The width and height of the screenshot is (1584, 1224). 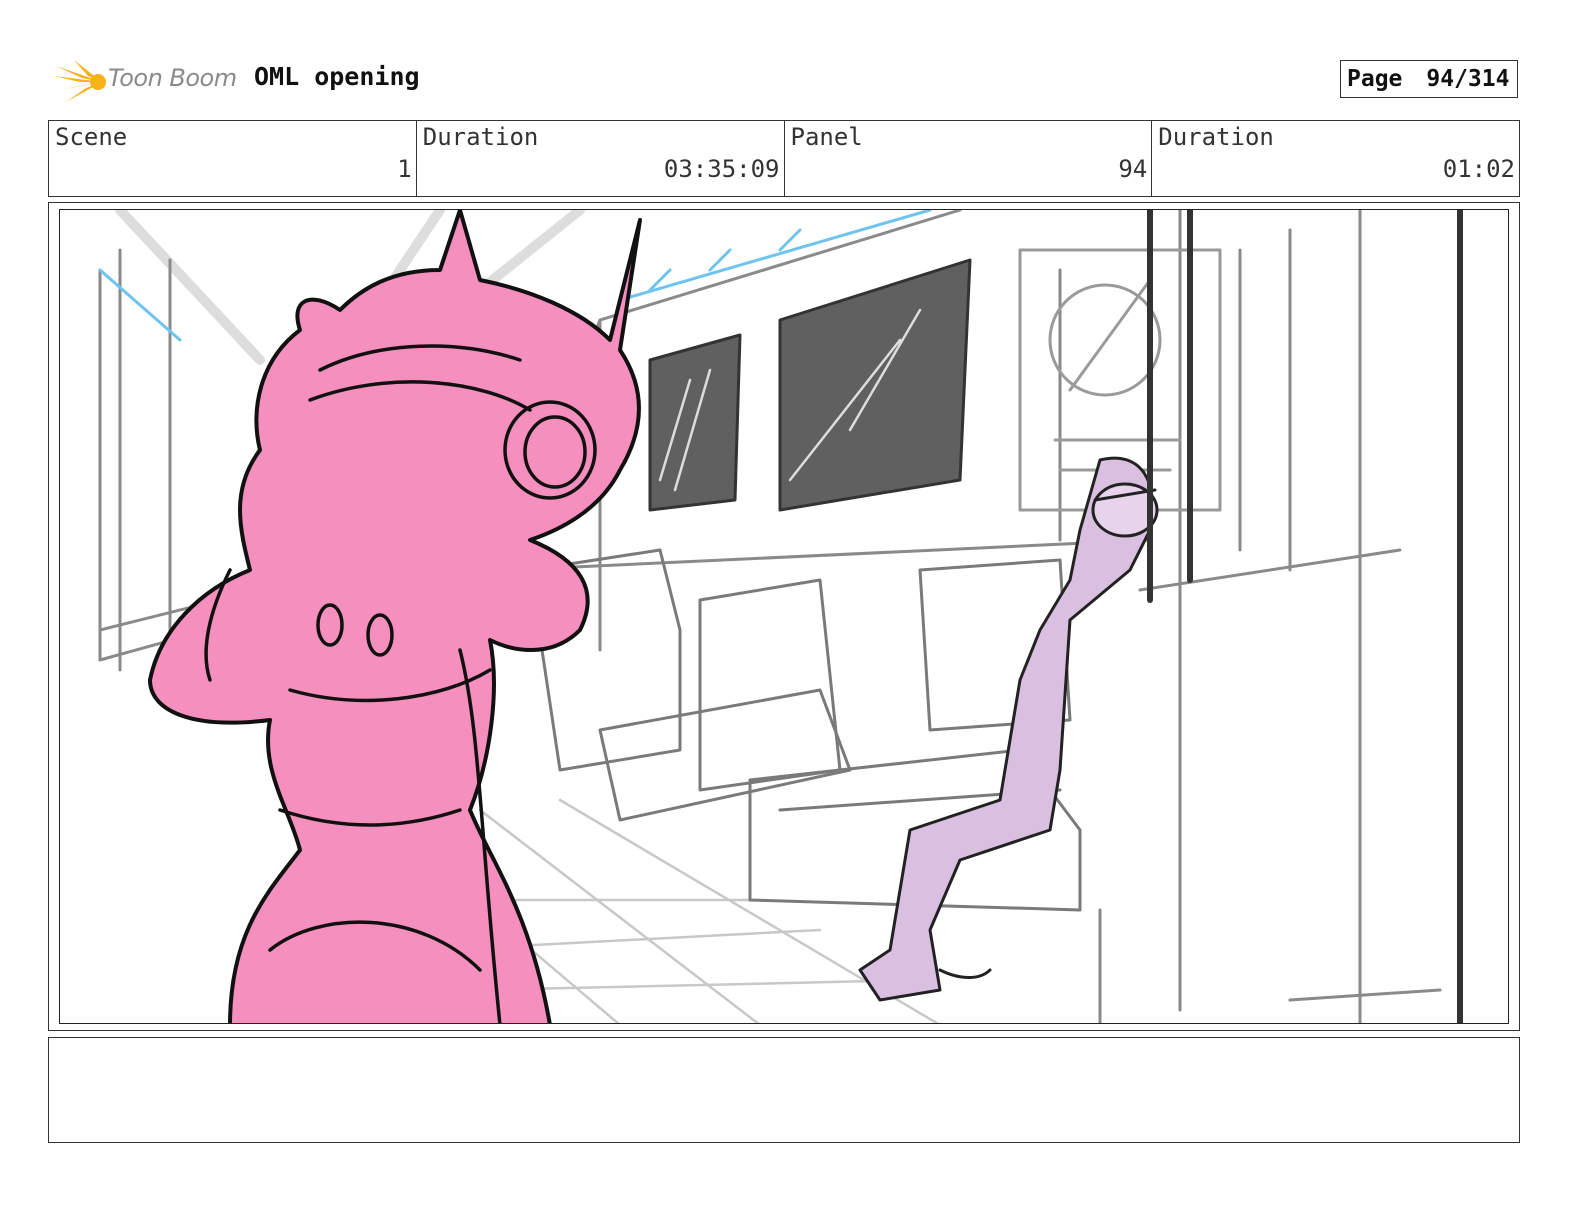 What do you see at coordinates (792, 81) in the screenshot?
I see `page-header: Toon Boom OML opening Page 94/314` at bounding box center [792, 81].